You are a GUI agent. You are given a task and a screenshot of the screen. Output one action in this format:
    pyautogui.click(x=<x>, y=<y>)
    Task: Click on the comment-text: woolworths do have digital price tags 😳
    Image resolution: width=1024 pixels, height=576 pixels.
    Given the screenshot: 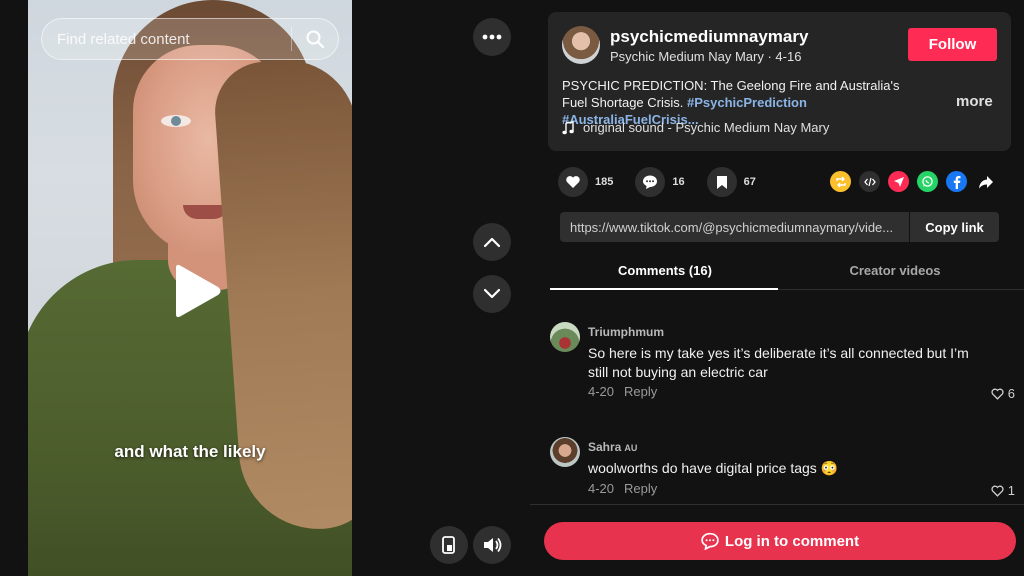 What is the action you would take?
    pyautogui.click(x=713, y=468)
    